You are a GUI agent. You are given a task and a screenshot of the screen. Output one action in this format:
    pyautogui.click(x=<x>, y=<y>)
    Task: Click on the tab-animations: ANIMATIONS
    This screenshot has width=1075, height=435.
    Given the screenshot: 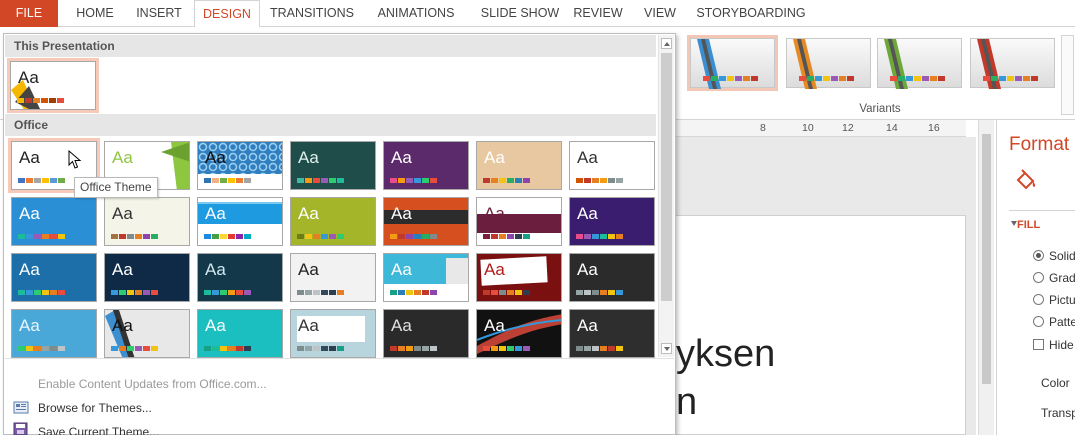 What is the action you would take?
    pyautogui.click(x=416, y=13)
    